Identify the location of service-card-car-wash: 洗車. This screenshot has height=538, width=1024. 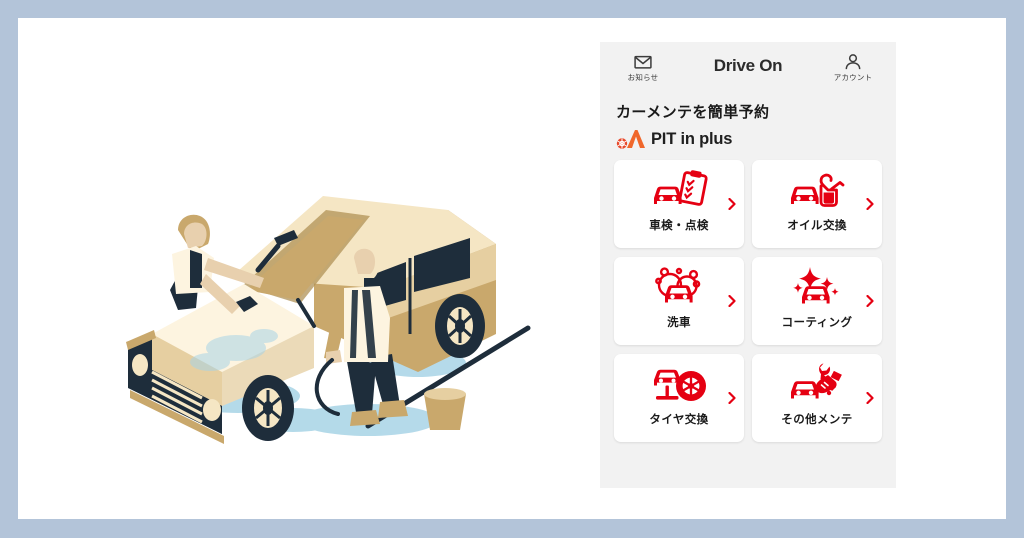
(679, 301).